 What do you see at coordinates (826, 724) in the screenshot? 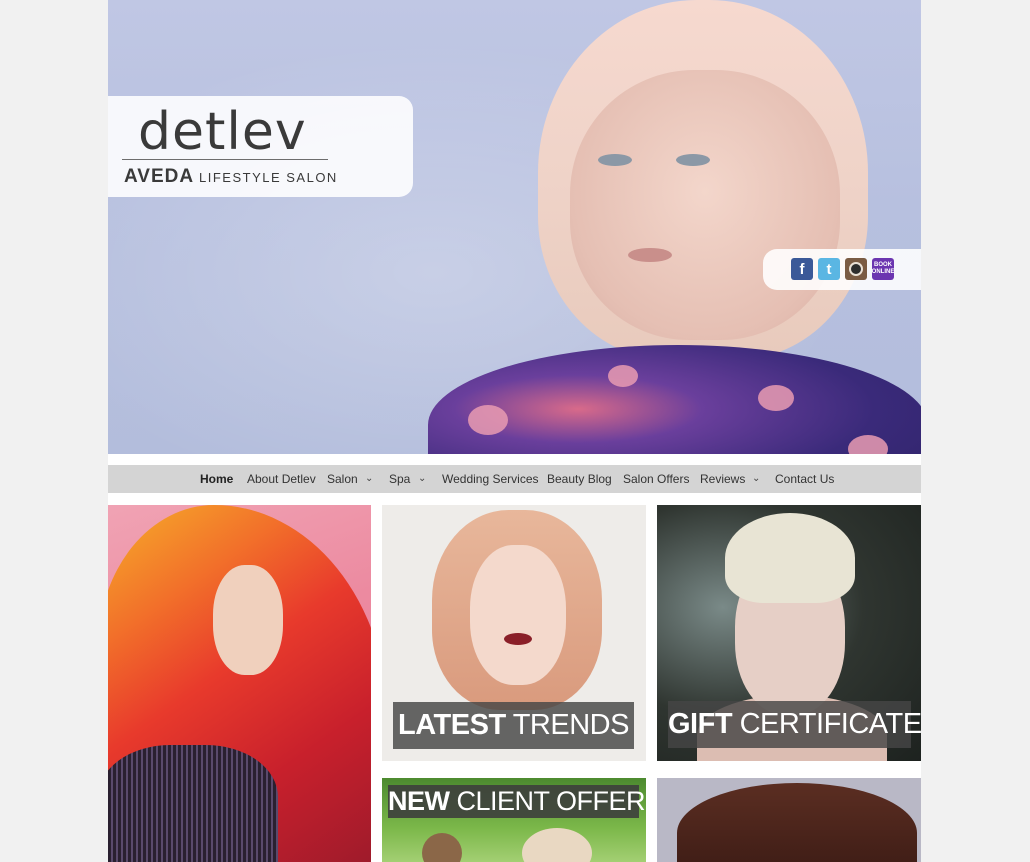
I see `banner-regular: CERTIFICATES` at bounding box center [826, 724].